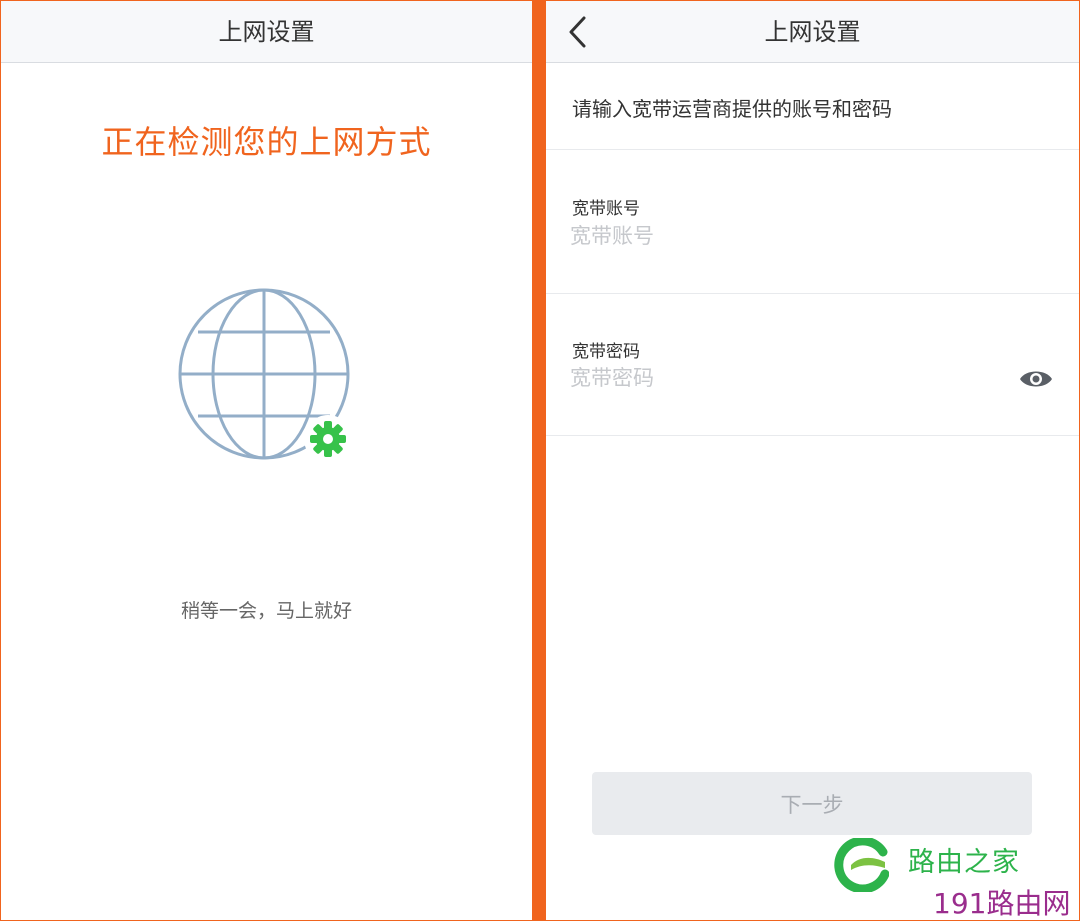 This screenshot has width=1080, height=921. I want to click on watermark-logo-icon, so click(861, 865).